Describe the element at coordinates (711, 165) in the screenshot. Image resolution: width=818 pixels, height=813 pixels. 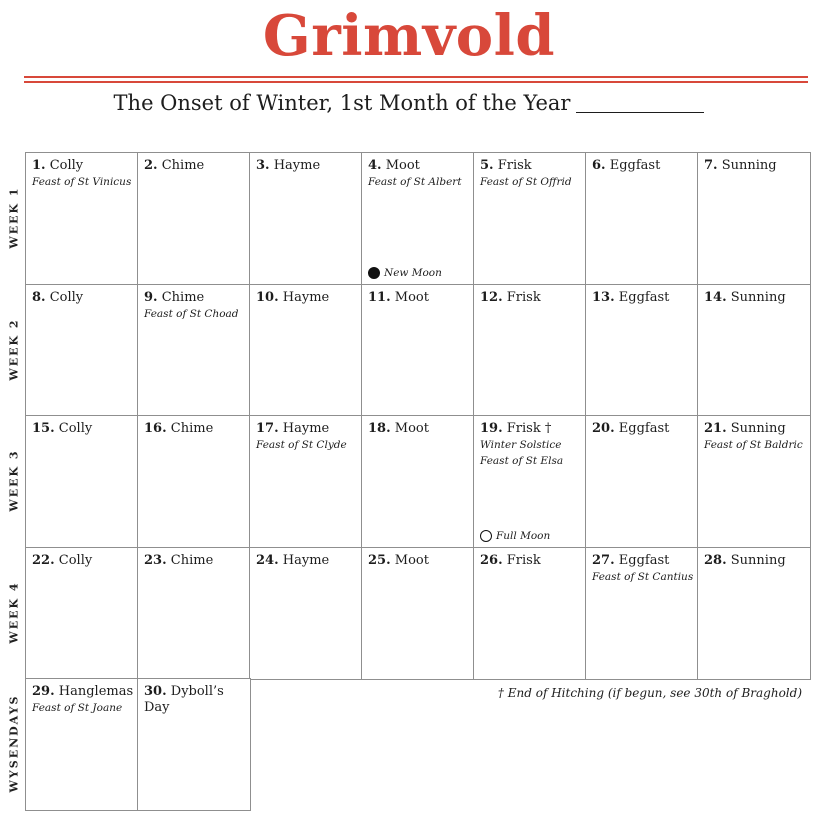
I see `day-number: 7.` at that location.